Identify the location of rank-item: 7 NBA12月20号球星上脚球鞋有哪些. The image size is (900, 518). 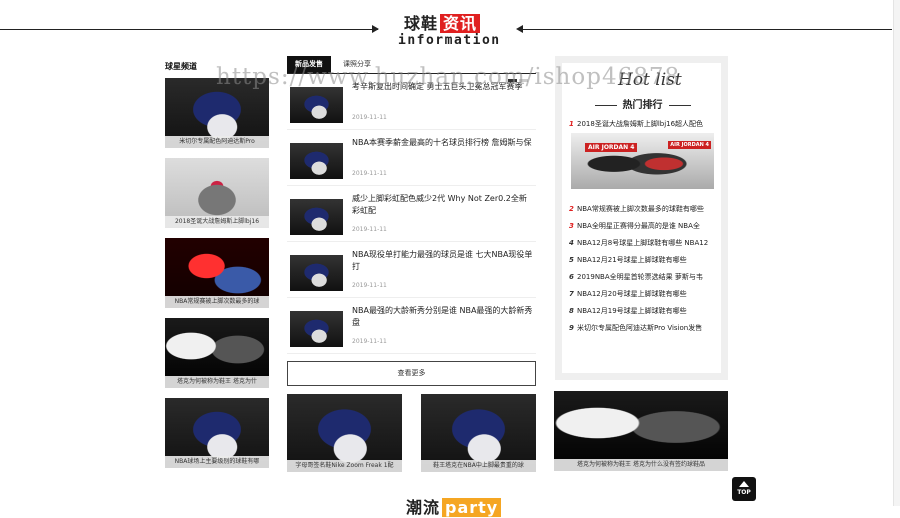
(644, 294).